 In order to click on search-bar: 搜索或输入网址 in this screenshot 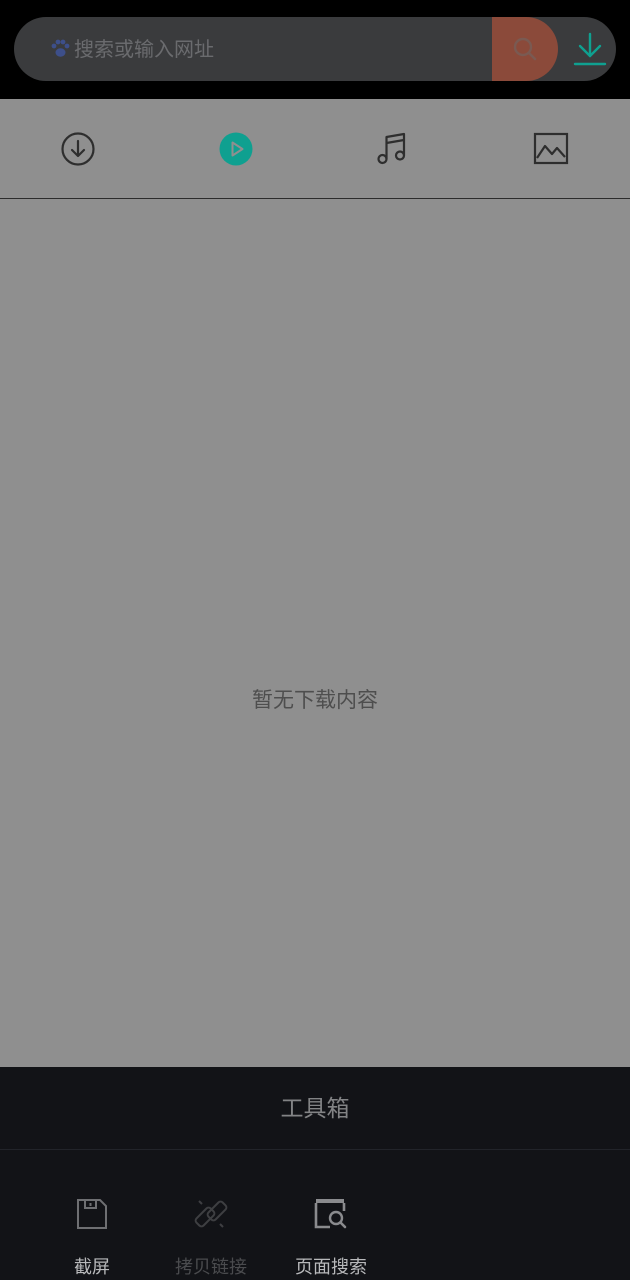, I will do `click(315, 49)`.